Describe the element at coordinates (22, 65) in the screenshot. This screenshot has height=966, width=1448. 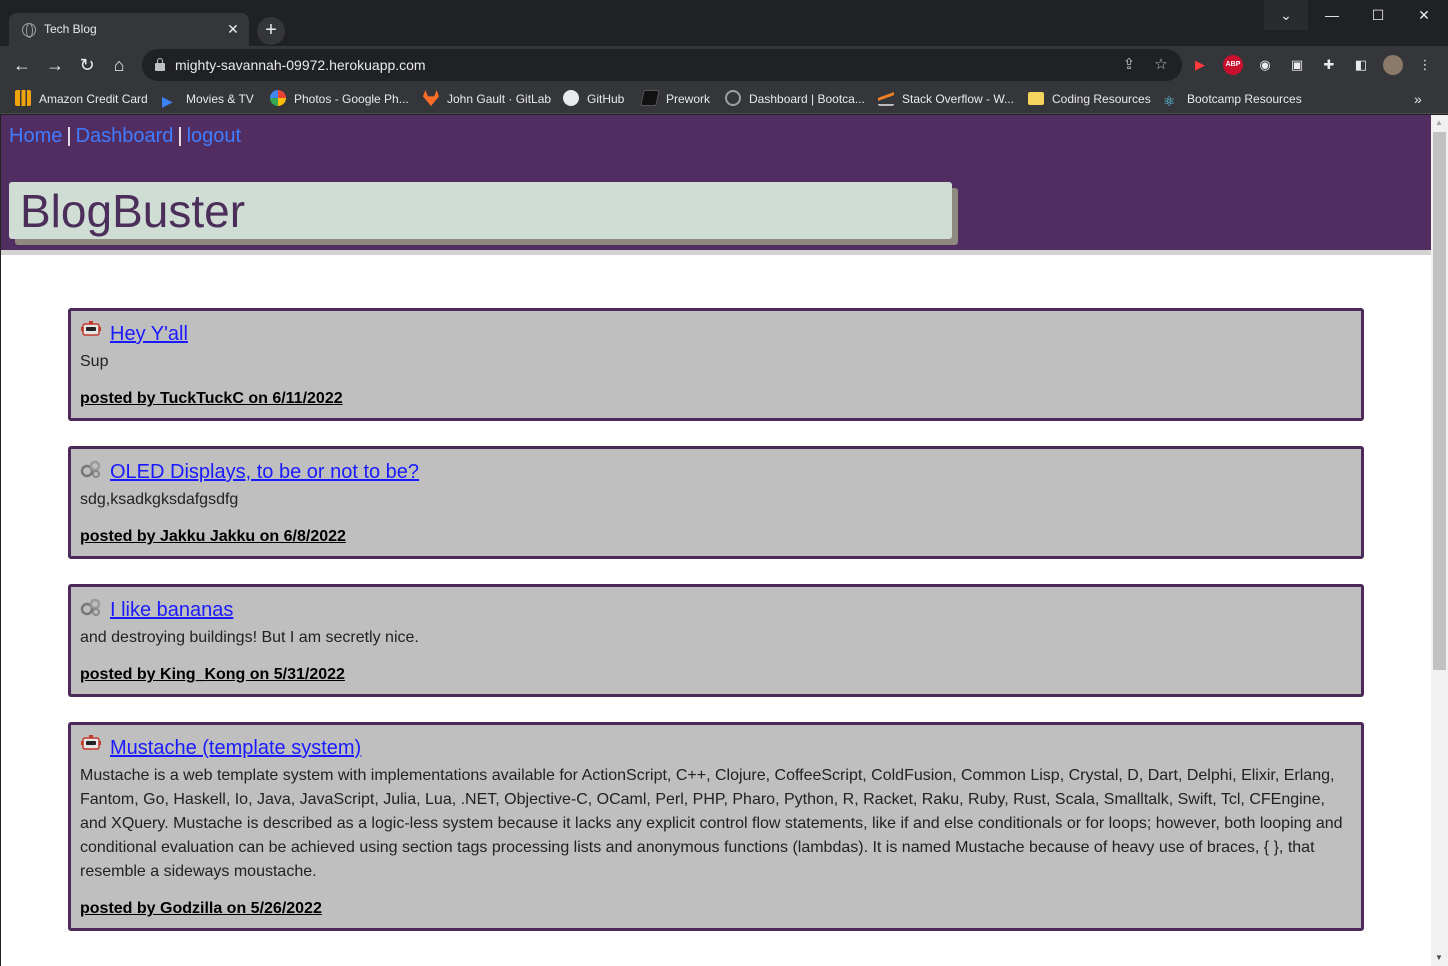
I see `back-icon: ←` at that location.